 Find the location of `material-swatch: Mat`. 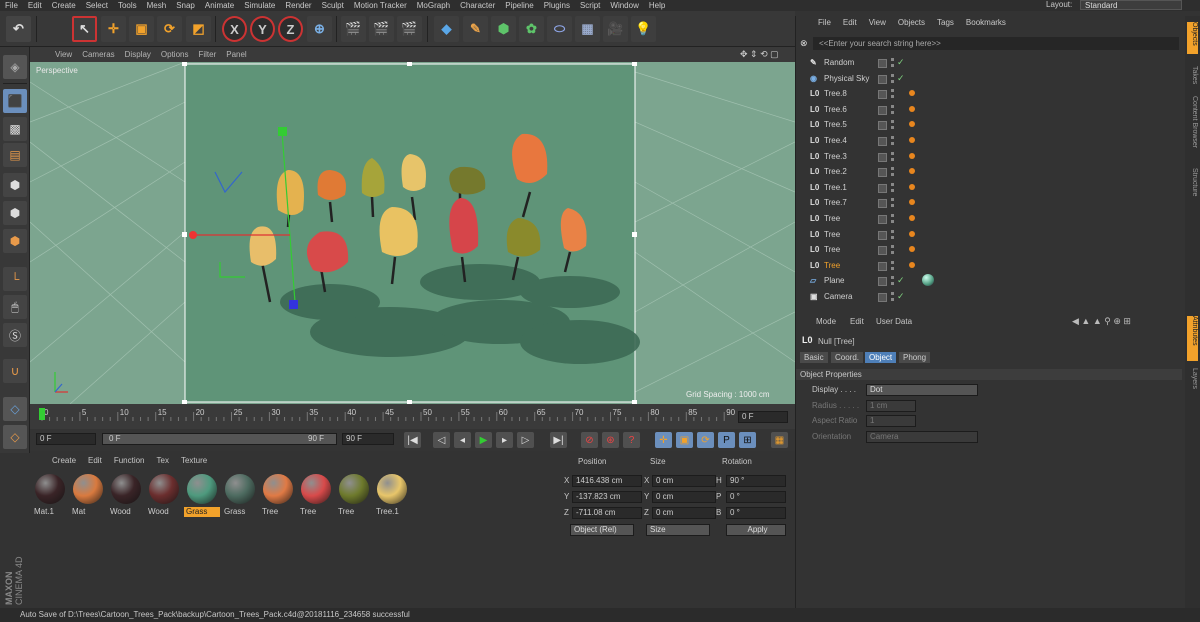

material-swatch: Mat is located at coordinates (88, 495).